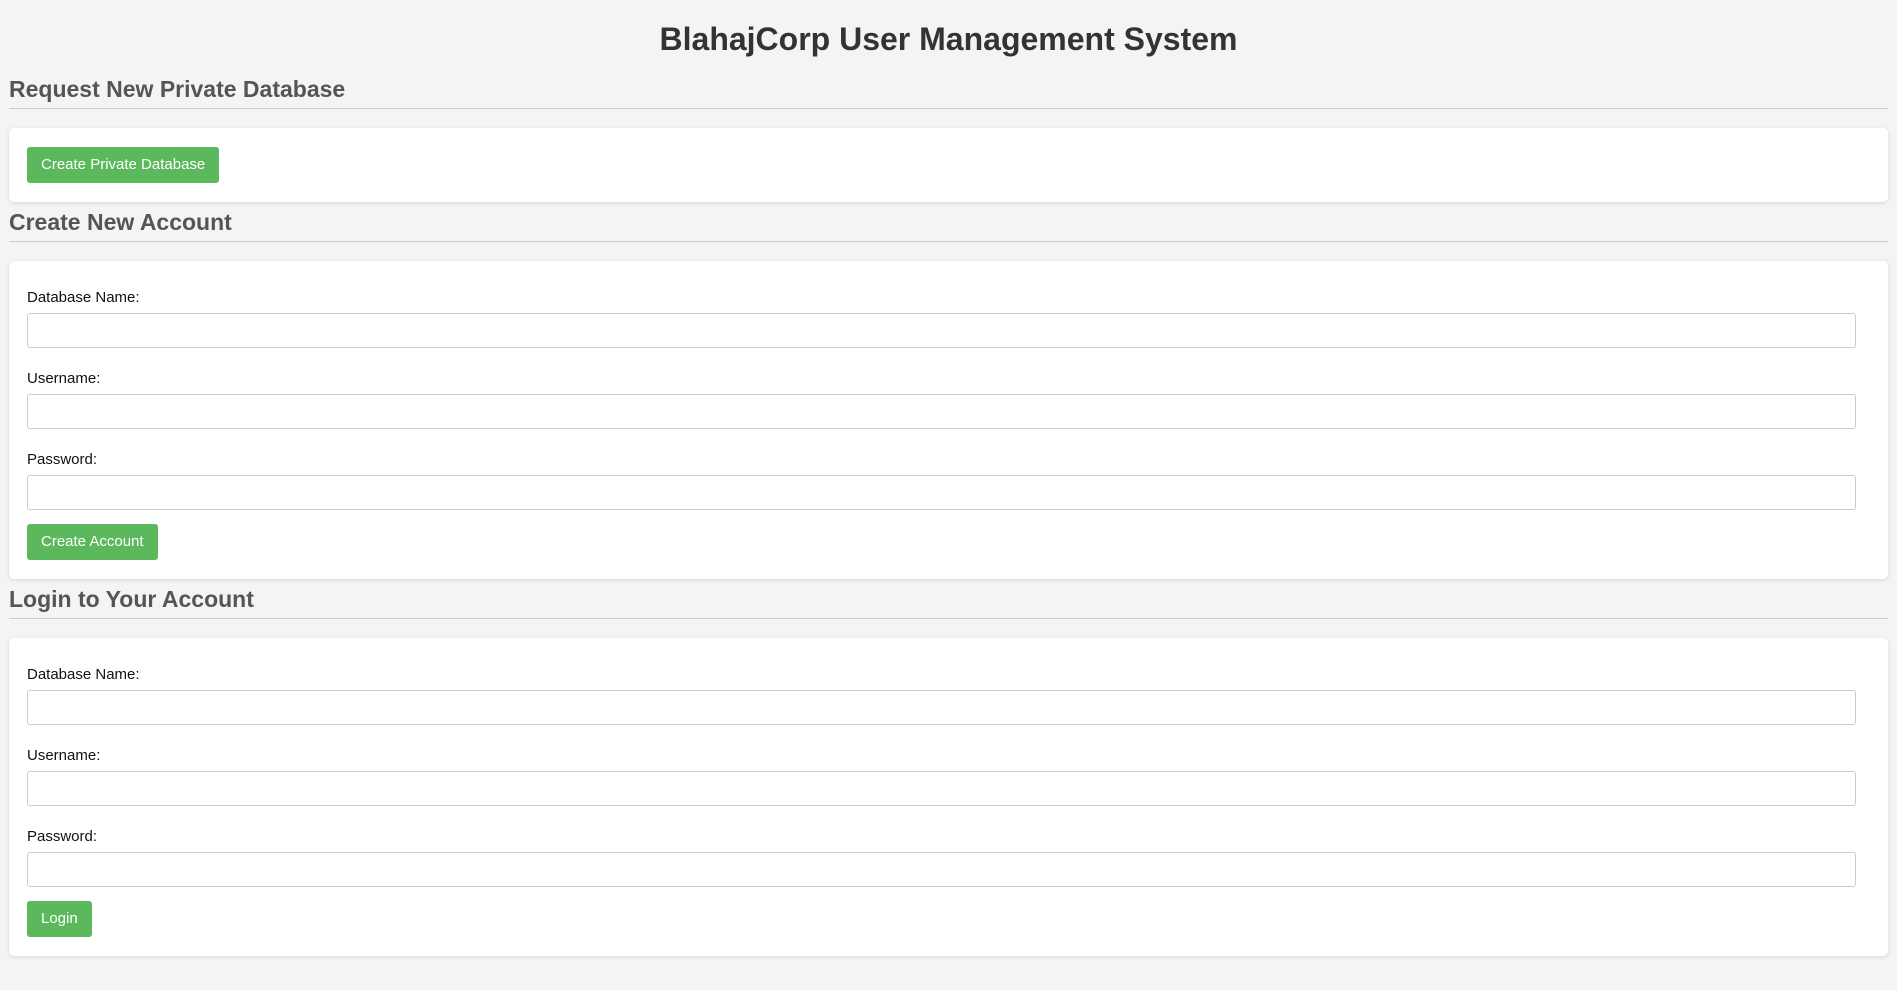 The image size is (1897, 990). Describe the element at coordinates (64, 755) in the screenshot. I see `login-username-label: Username:` at that location.